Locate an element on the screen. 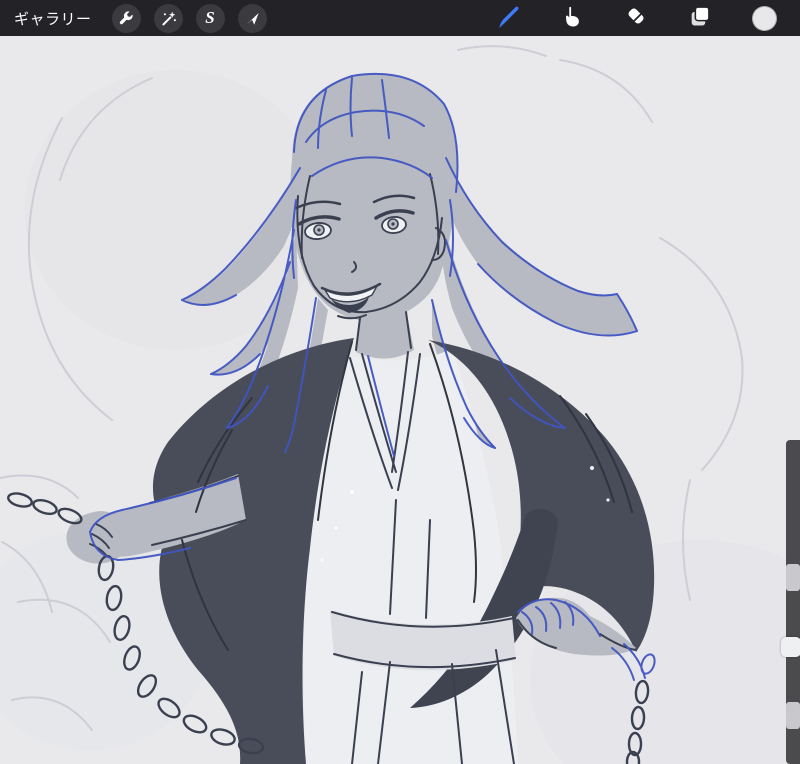 This screenshot has height=764, width=800. layers-button is located at coordinates (700, 18).